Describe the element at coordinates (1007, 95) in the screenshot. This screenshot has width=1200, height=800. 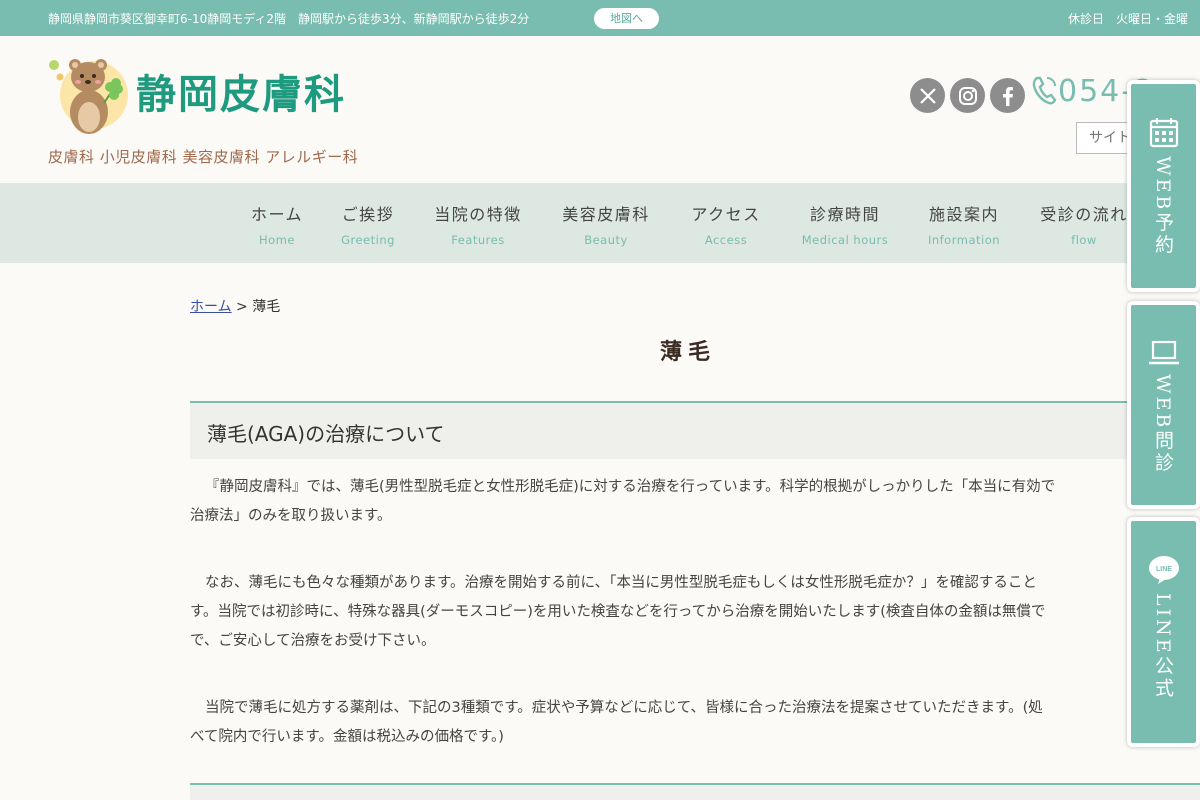
I see `facebook-icon` at that location.